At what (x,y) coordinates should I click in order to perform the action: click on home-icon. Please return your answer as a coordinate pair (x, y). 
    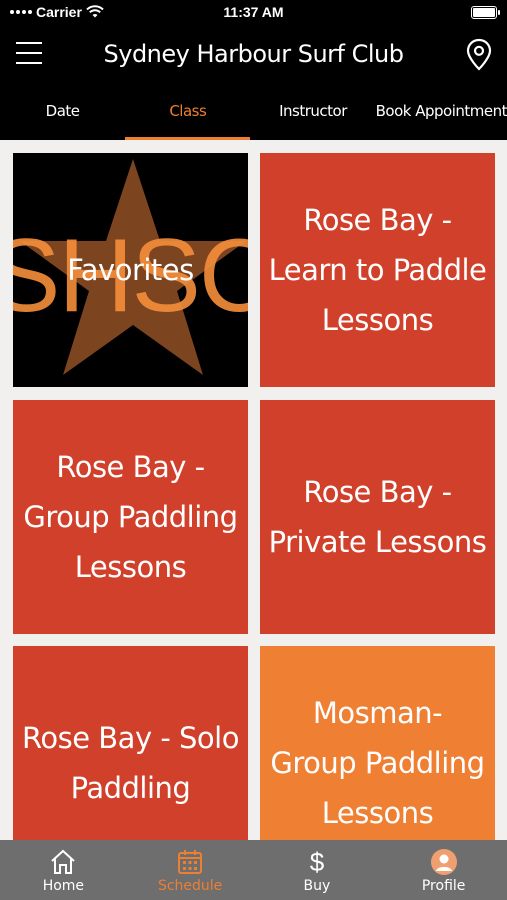
    Looking at the image, I should click on (63, 861).